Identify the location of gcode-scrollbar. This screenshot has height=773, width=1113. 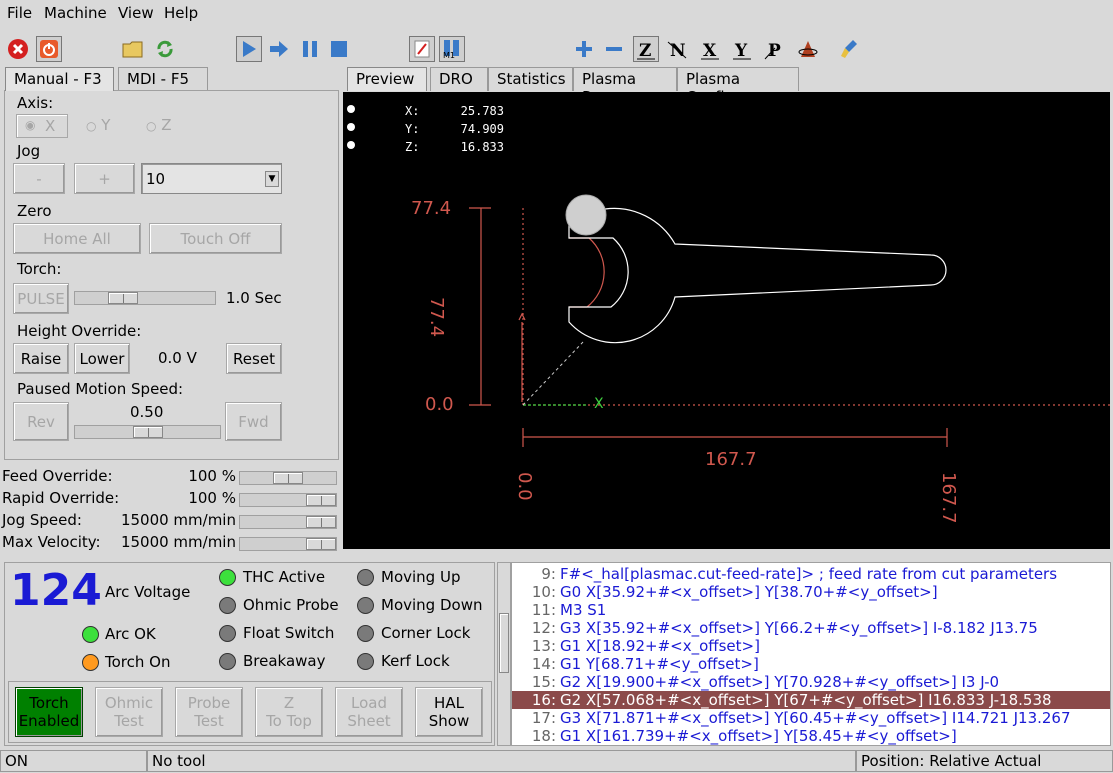
(504, 654).